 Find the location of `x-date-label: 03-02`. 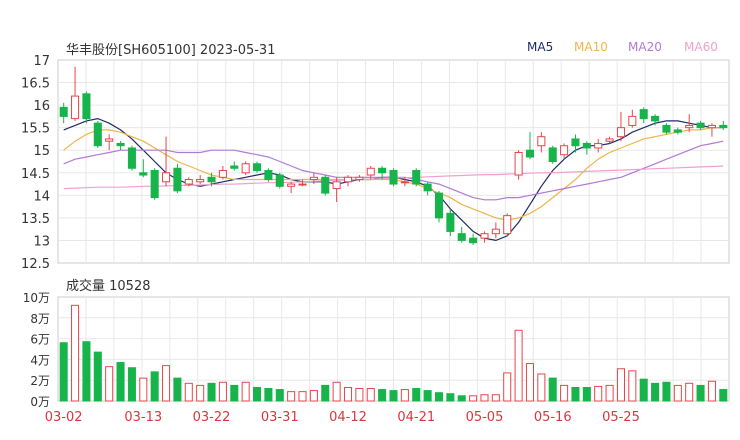

x-date-label: 03-02 is located at coordinates (64, 417).